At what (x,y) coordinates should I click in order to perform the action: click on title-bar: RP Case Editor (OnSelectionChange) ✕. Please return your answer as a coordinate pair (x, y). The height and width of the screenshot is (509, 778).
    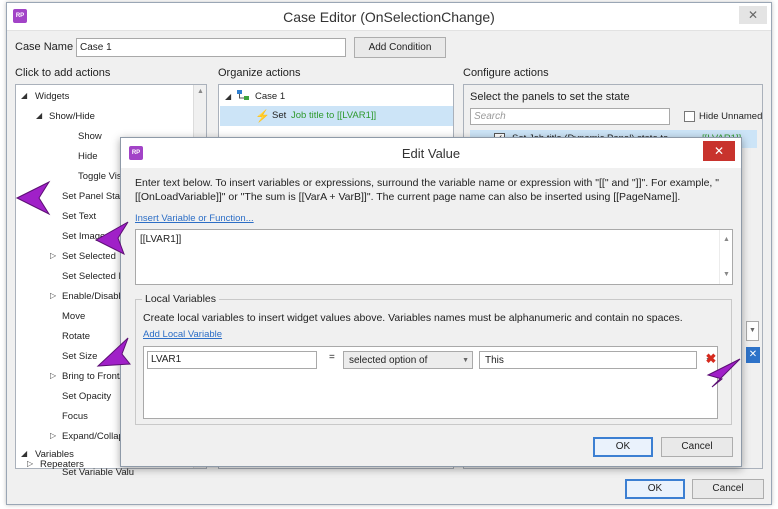
    Looking at the image, I should click on (389, 17).